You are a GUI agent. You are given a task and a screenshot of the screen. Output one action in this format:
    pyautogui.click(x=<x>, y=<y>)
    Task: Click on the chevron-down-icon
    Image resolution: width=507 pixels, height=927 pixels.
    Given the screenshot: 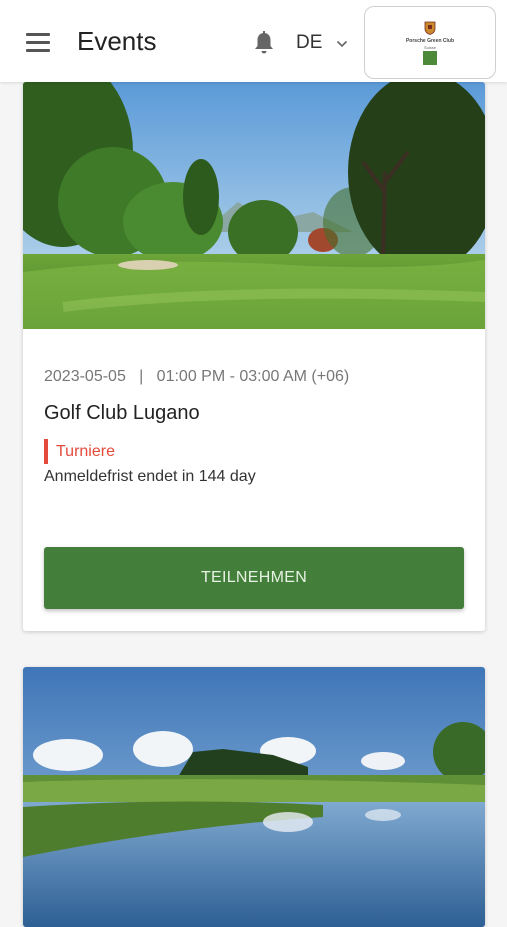 What is the action you would take?
    pyautogui.click(x=342, y=43)
    